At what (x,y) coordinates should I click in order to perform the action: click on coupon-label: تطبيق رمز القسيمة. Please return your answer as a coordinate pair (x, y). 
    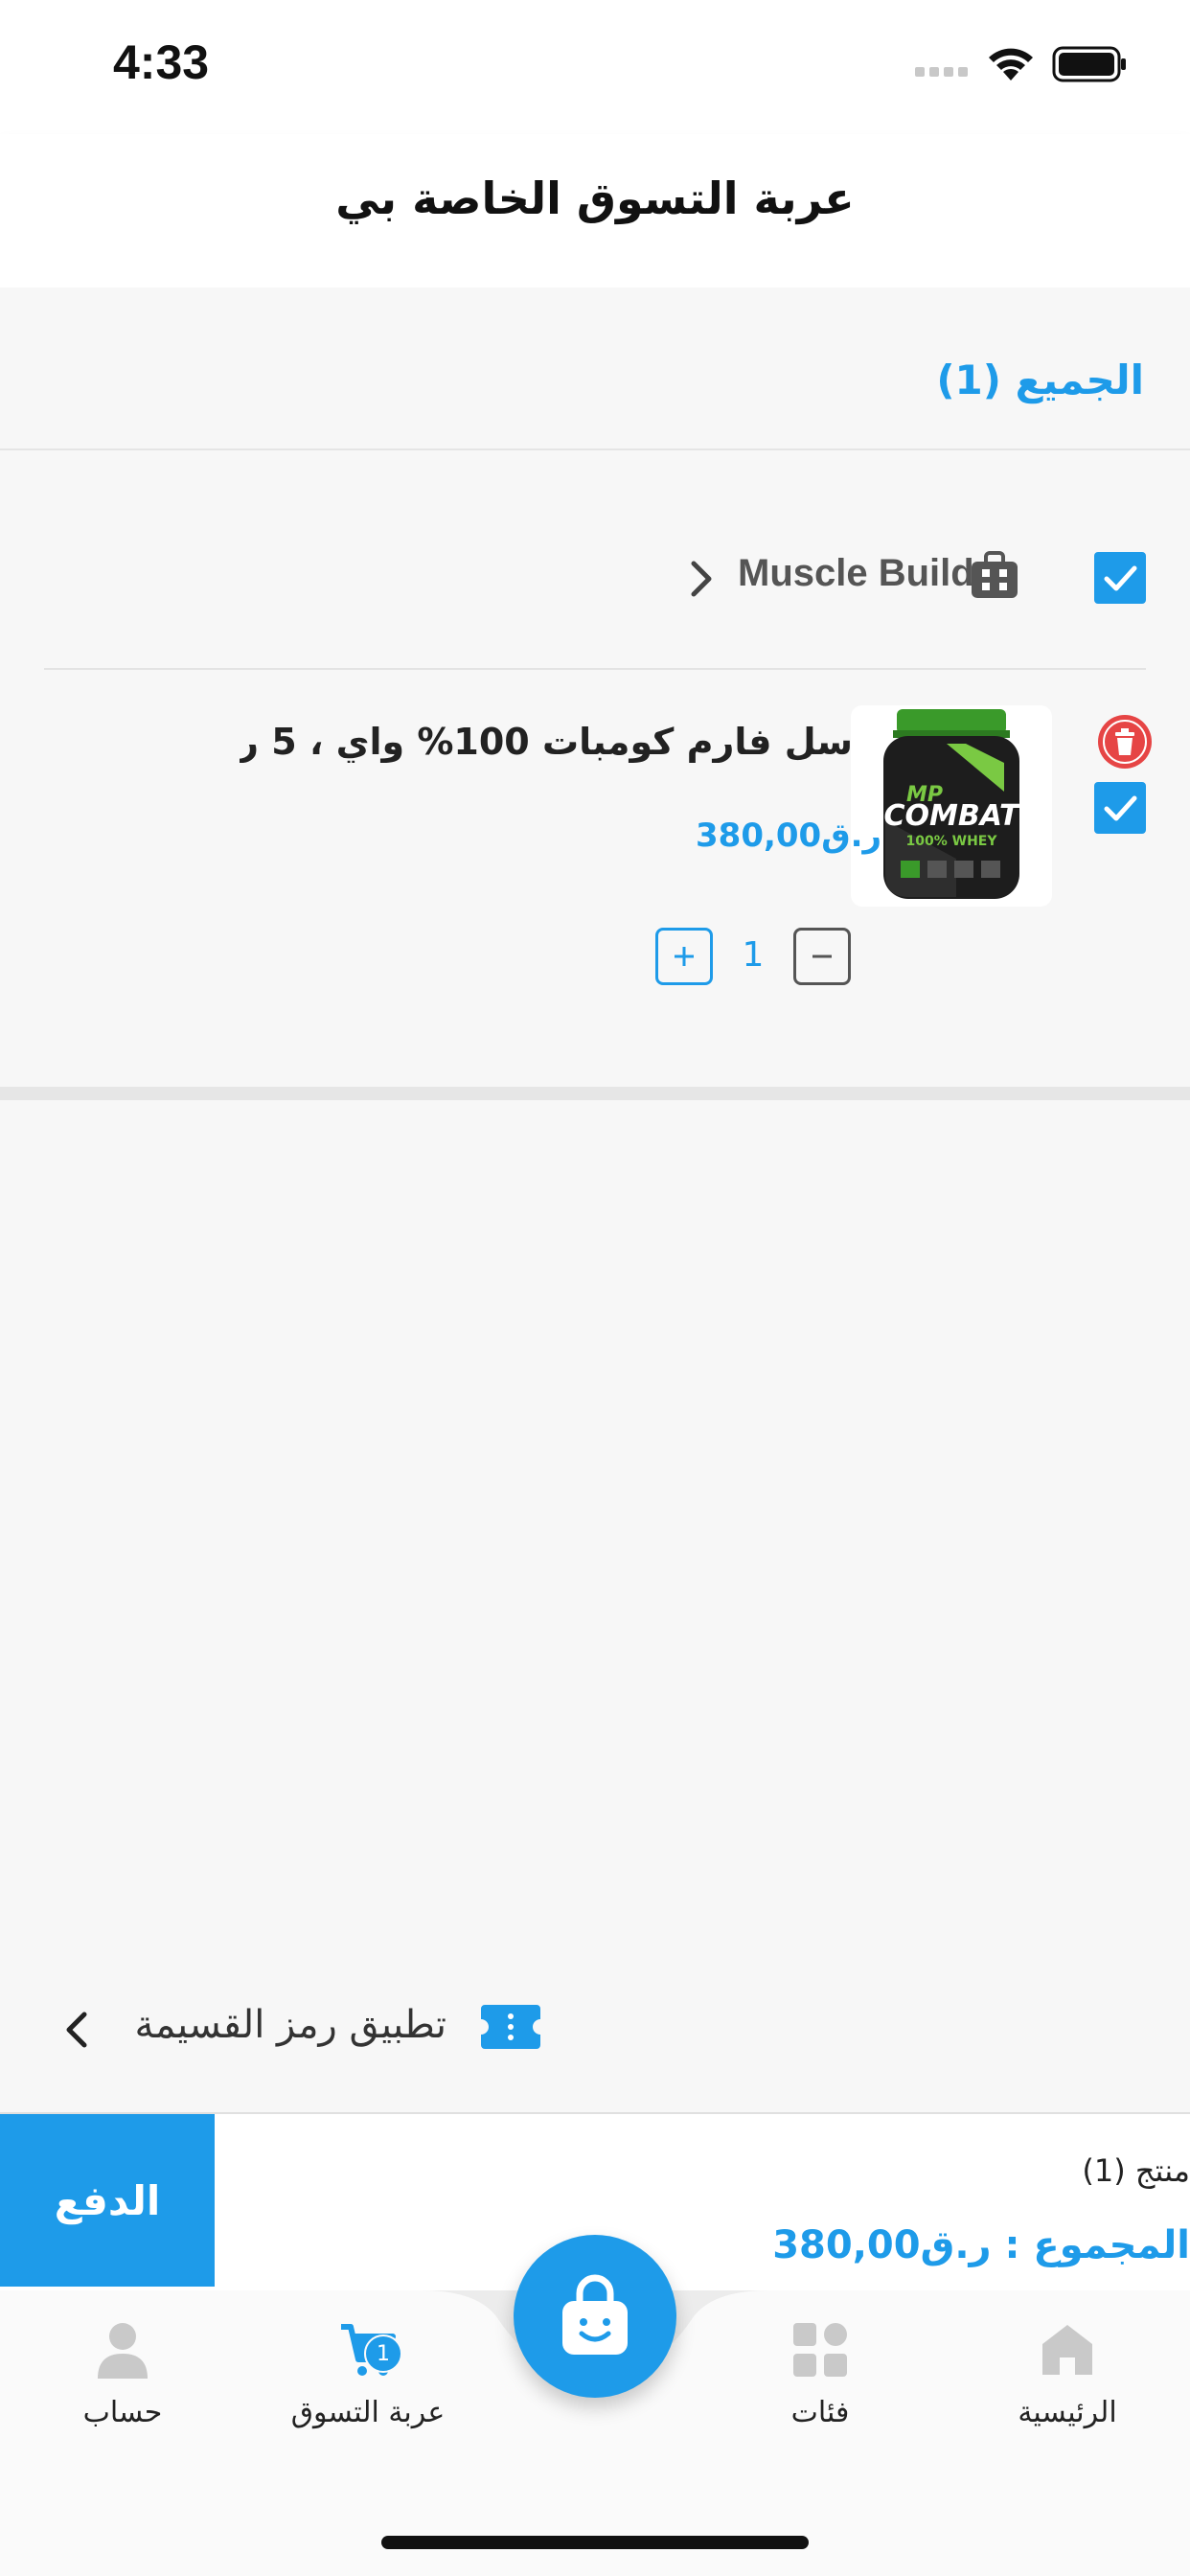
    Looking at the image, I should click on (290, 2025).